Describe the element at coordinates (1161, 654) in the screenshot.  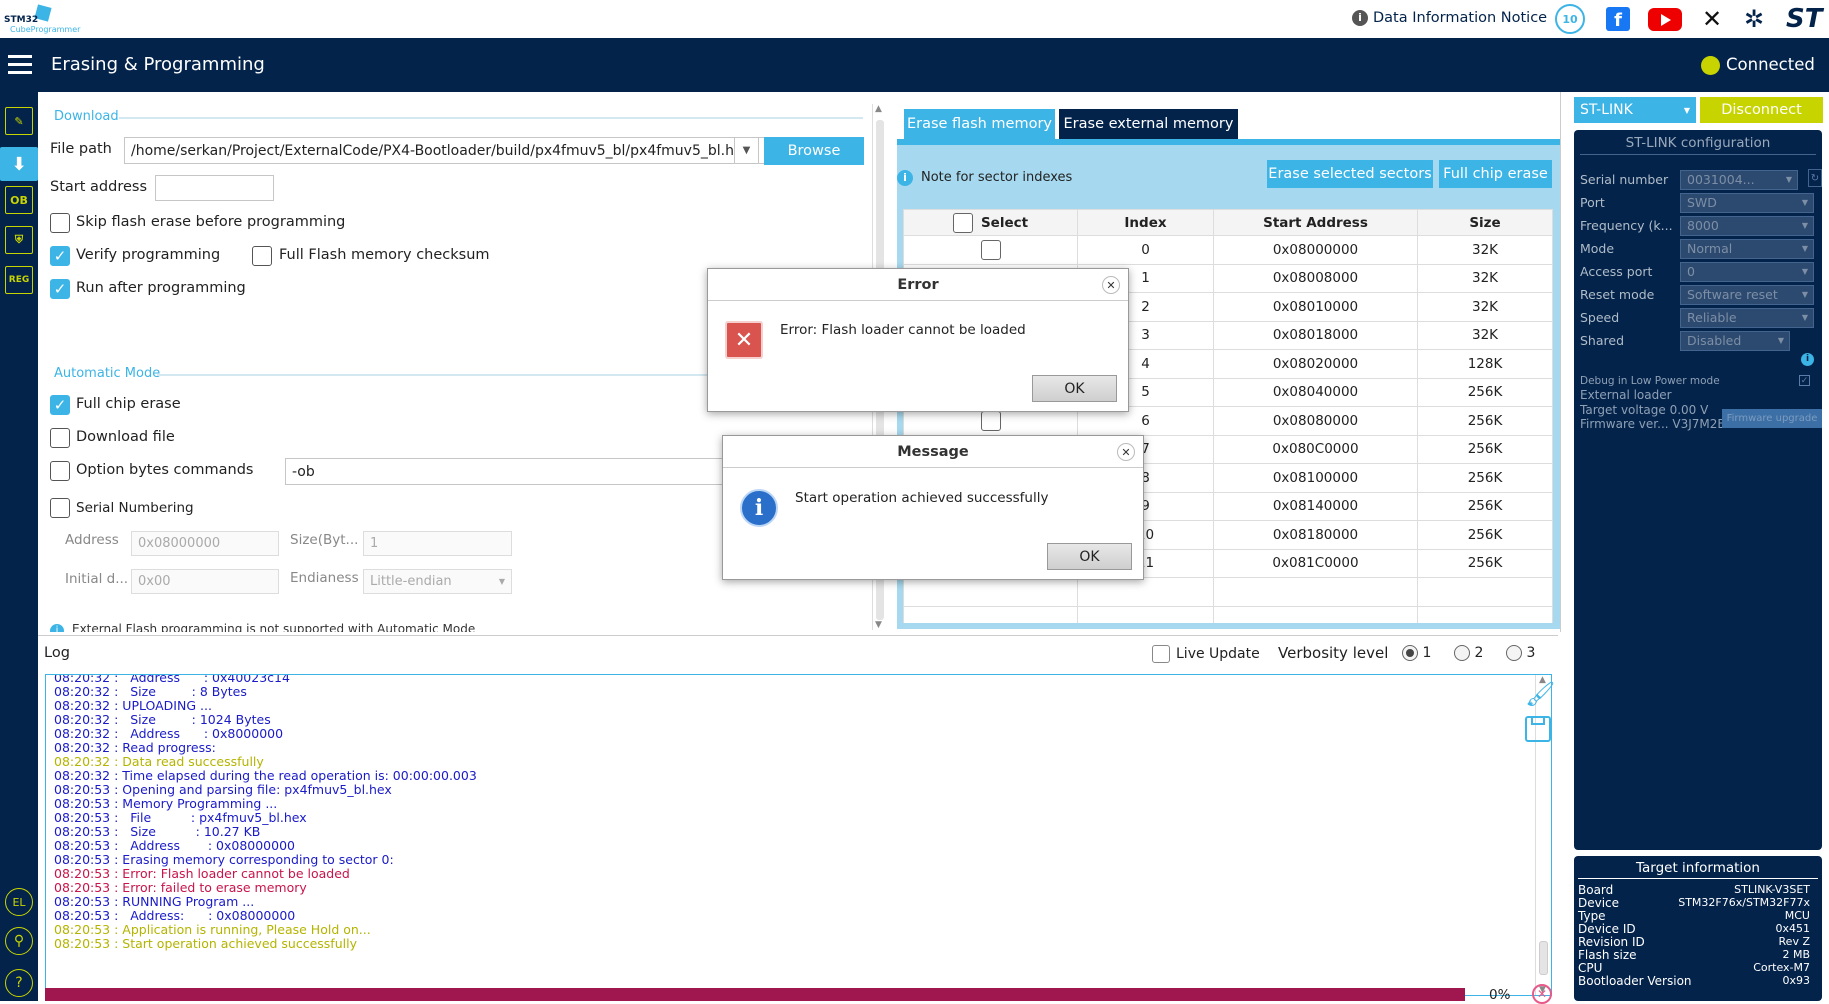
I see `live-update-checkbox` at that location.